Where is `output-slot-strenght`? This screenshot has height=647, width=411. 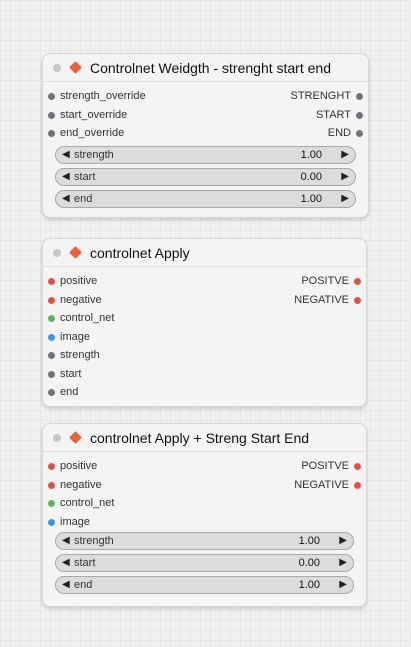
output-slot-strenght is located at coordinates (359, 96).